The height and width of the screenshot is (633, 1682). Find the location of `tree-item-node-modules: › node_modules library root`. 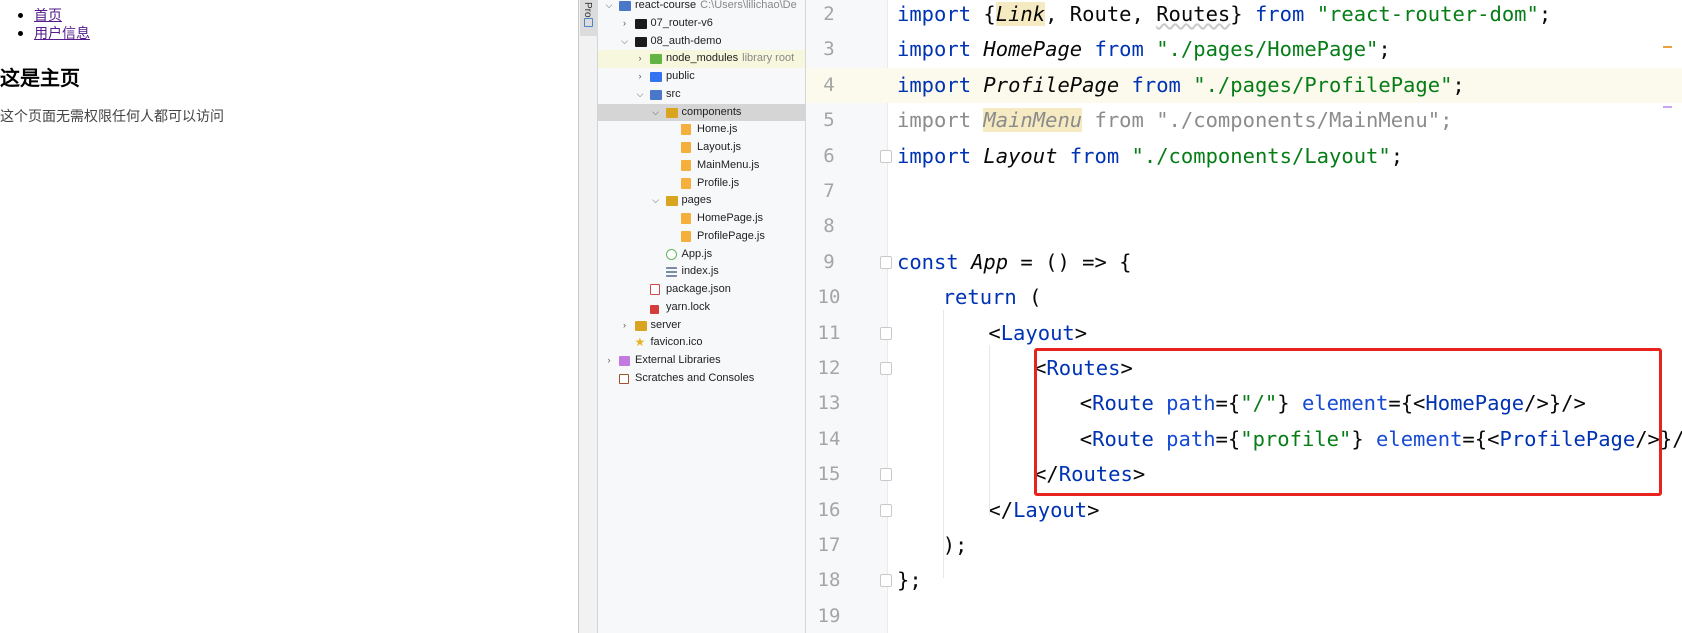

tree-item-node-modules: › node_modules library root is located at coordinates (701, 59).